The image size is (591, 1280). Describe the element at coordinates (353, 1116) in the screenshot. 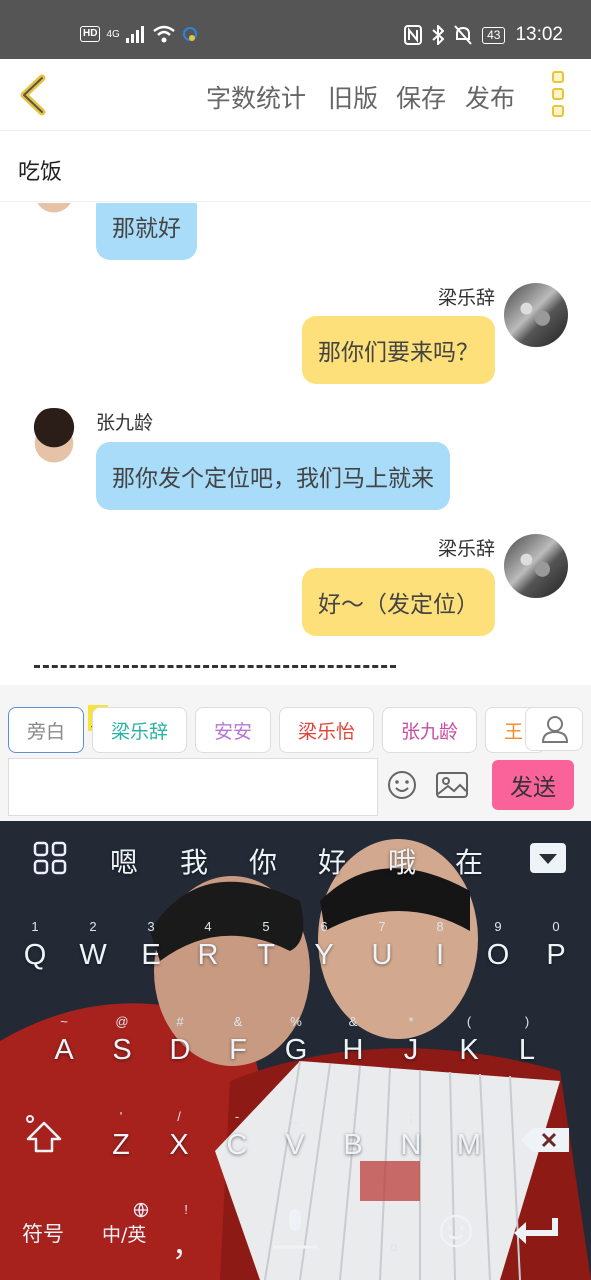

I see `key-hint: :` at that location.